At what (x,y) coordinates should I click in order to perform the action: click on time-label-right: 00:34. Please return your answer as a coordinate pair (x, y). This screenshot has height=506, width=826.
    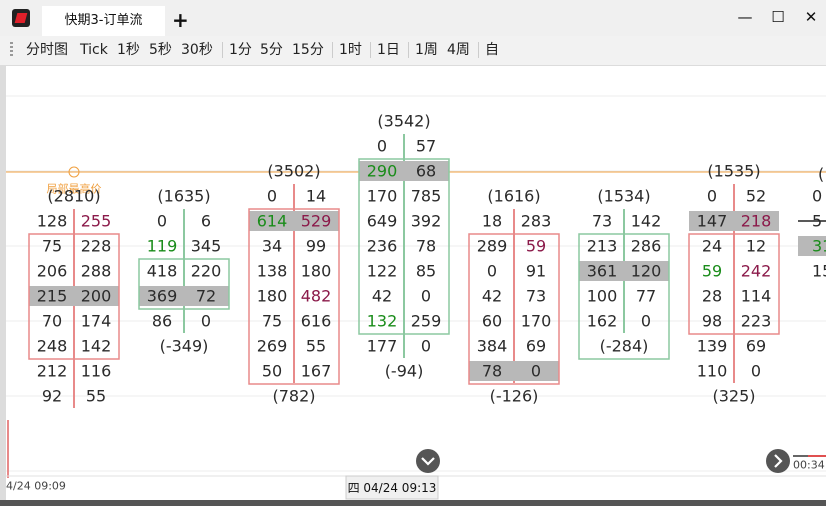
    Looking at the image, I should click on (809, 465).